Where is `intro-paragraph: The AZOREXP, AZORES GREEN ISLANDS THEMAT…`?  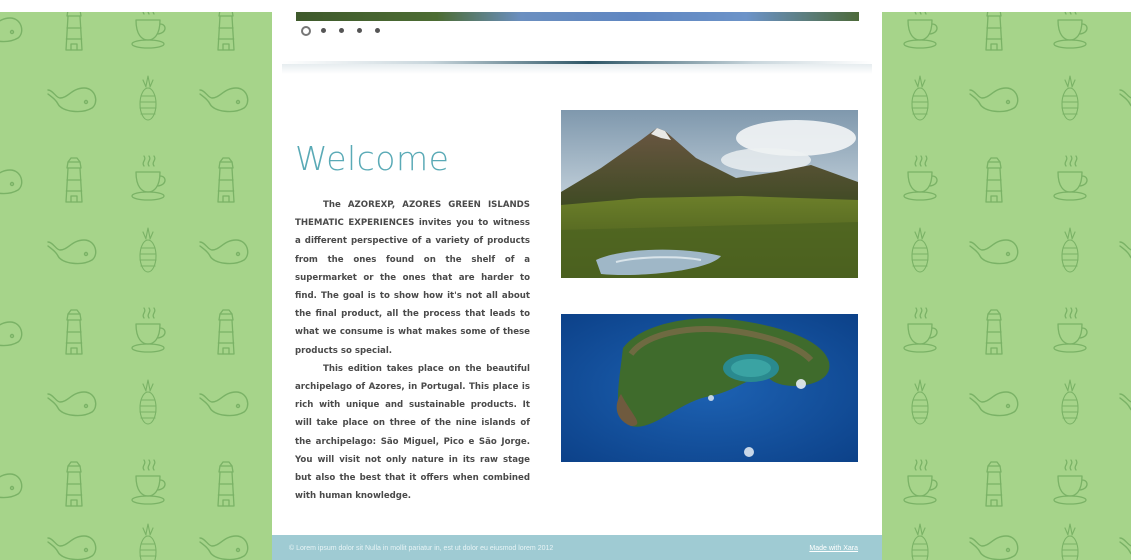
intro-paragraph: The AZOREXP, AZORES GREEN ISLANDS THEMAT… is located at coordinates (412, 278).